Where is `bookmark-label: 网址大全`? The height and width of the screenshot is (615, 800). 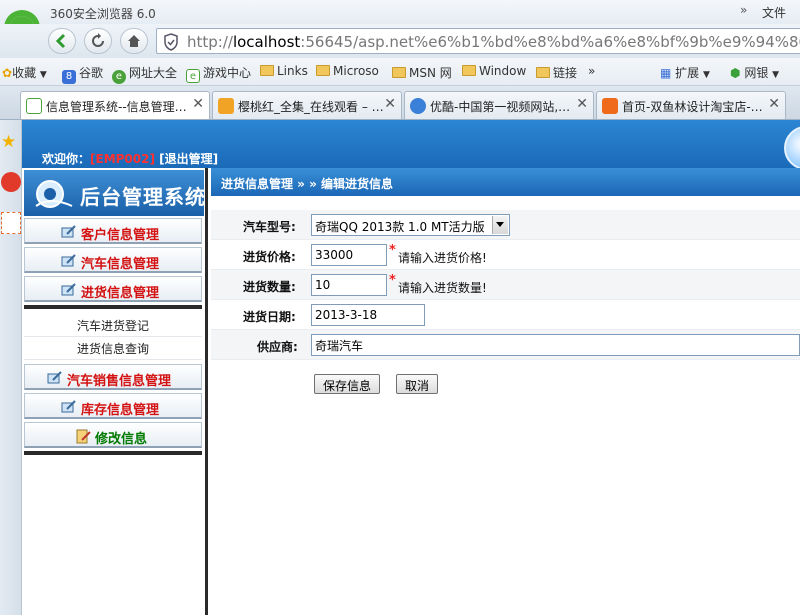 bookmark-label: 网址大全 is located at coordinates (153, 73).